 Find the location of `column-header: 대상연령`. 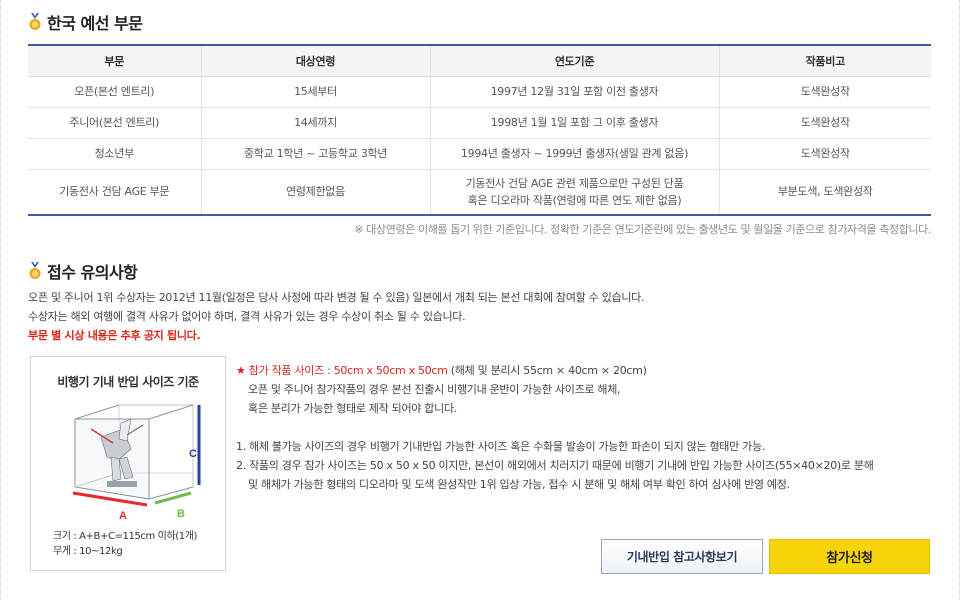

column-header: 대상연령 is located at coordinates (315, 60).